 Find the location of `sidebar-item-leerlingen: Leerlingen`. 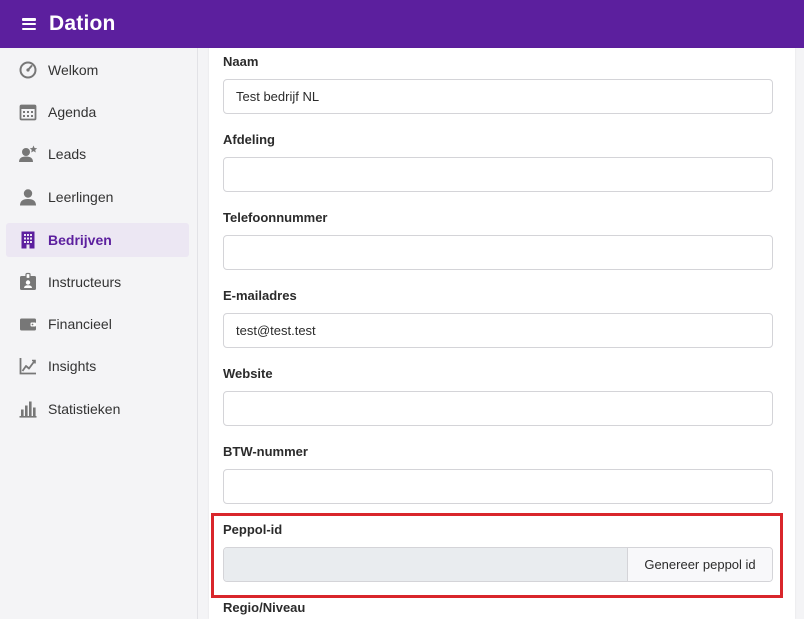

sidebar-item-leerlingen: Leerlingen is located at coordinates (97, 197).